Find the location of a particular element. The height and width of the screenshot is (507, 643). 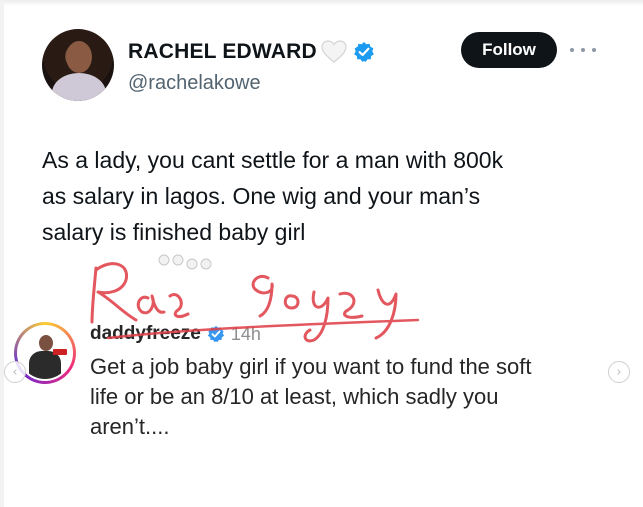

reply-avatar-head is located at coordinates (46, 343).